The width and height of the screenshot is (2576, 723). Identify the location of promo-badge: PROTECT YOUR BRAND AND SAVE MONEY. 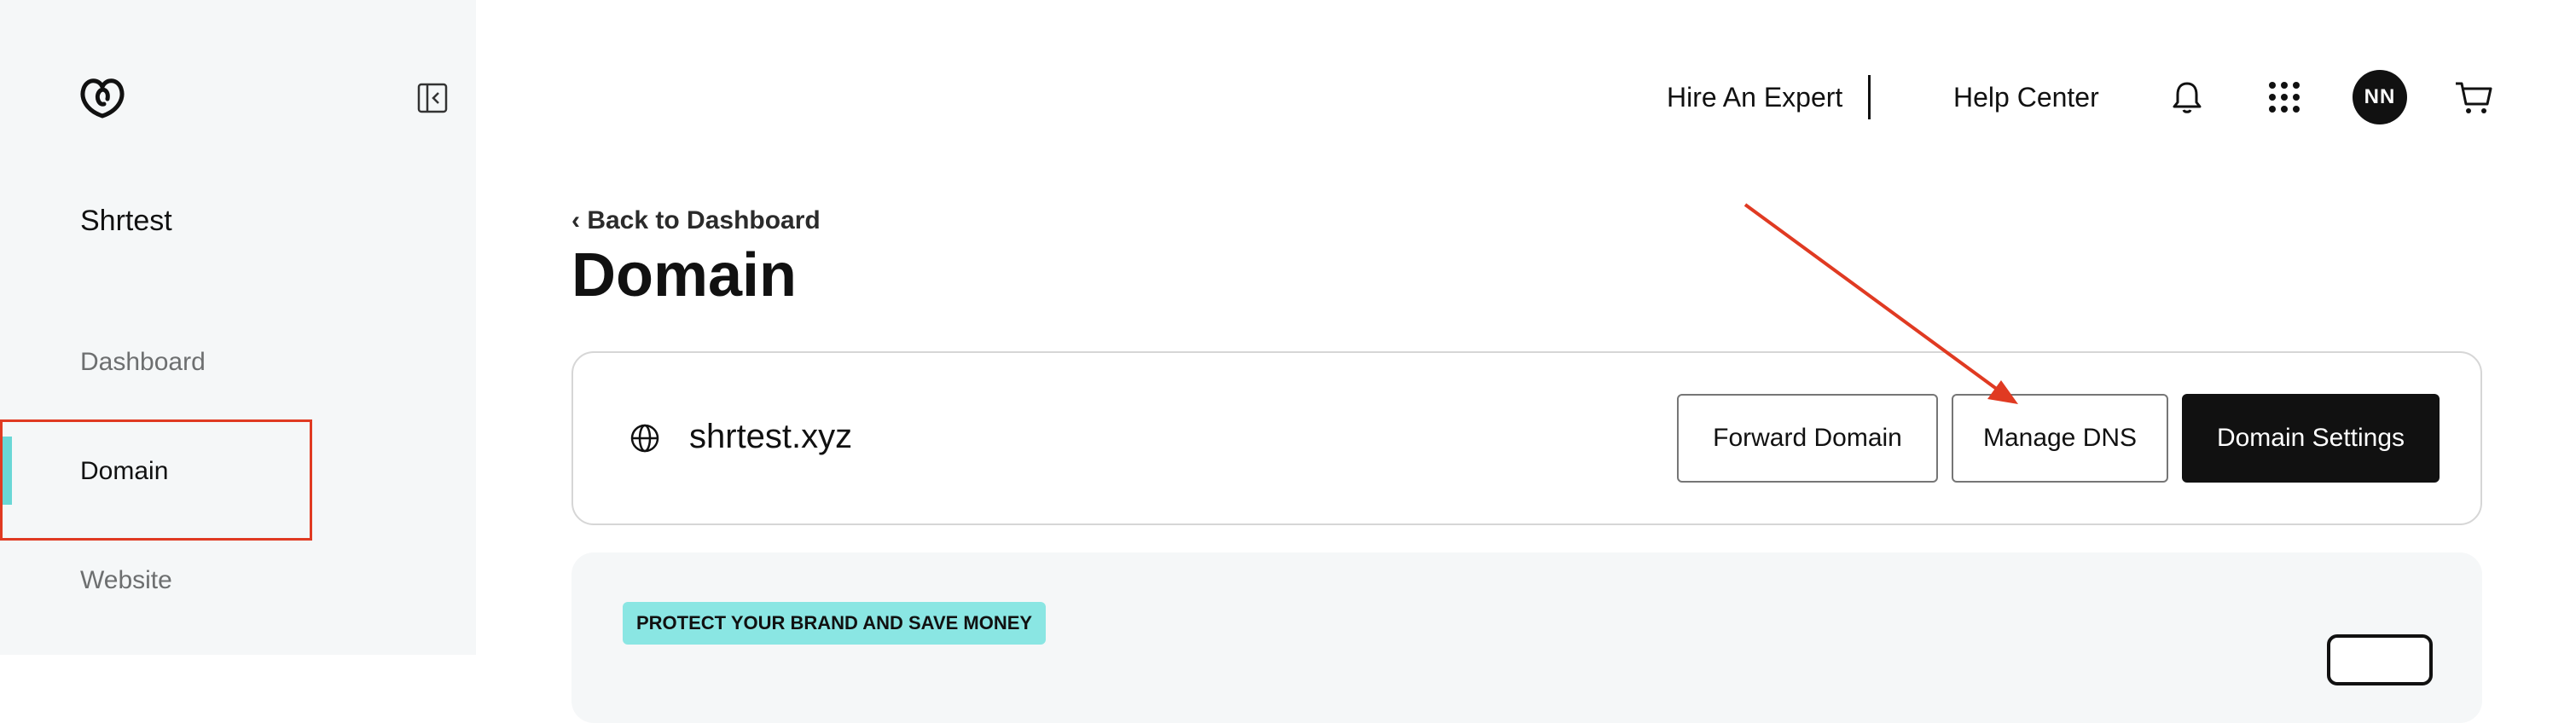
(835, 623).